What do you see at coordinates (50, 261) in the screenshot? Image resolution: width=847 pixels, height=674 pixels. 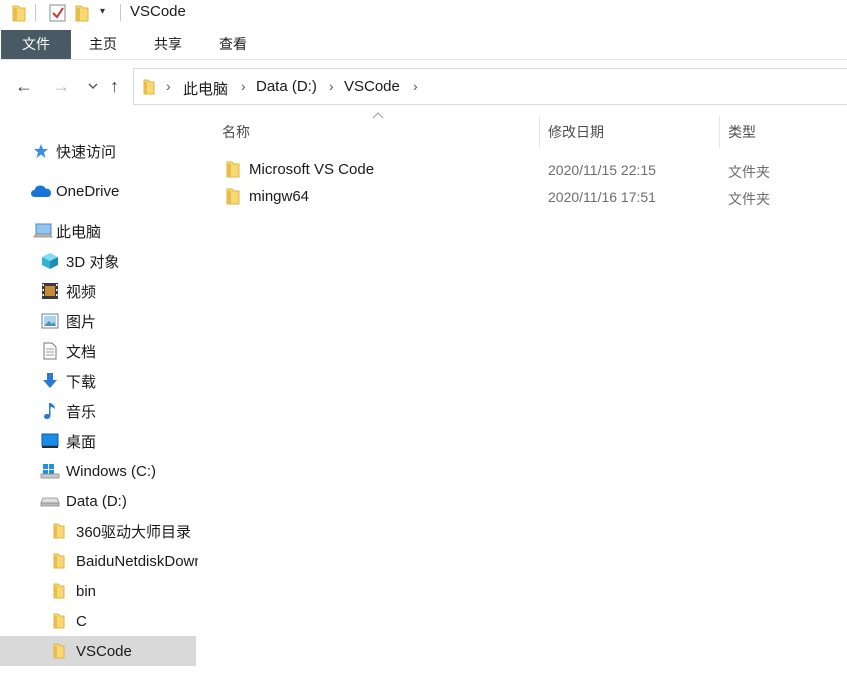 I see `cube-icon` at bounding box center [50, 261].